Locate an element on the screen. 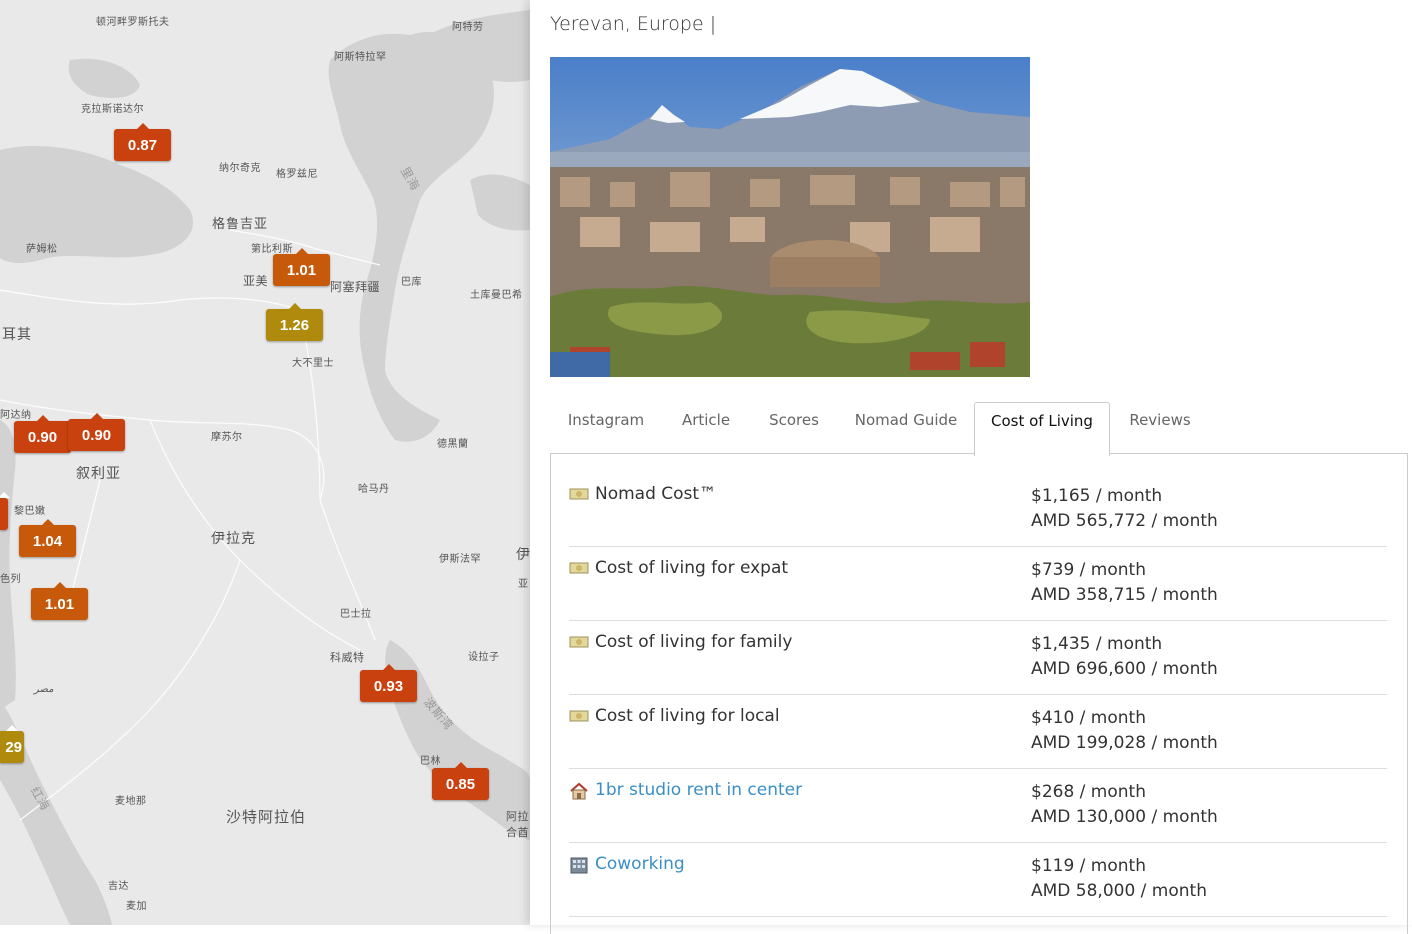  map-marker: 0.85 is located at coordinates (460, 781).